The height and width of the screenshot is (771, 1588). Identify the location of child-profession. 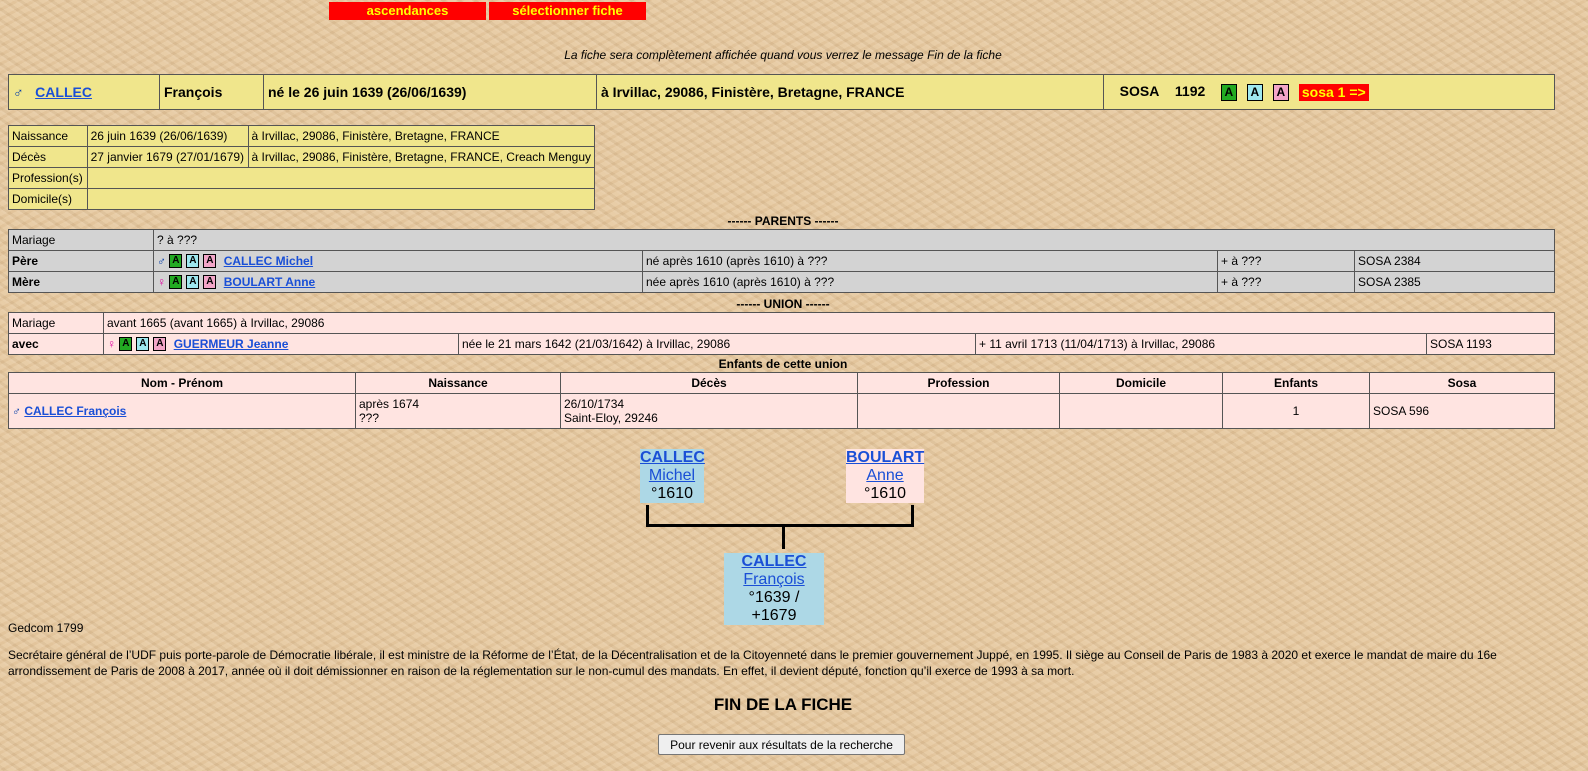
(958, 411).